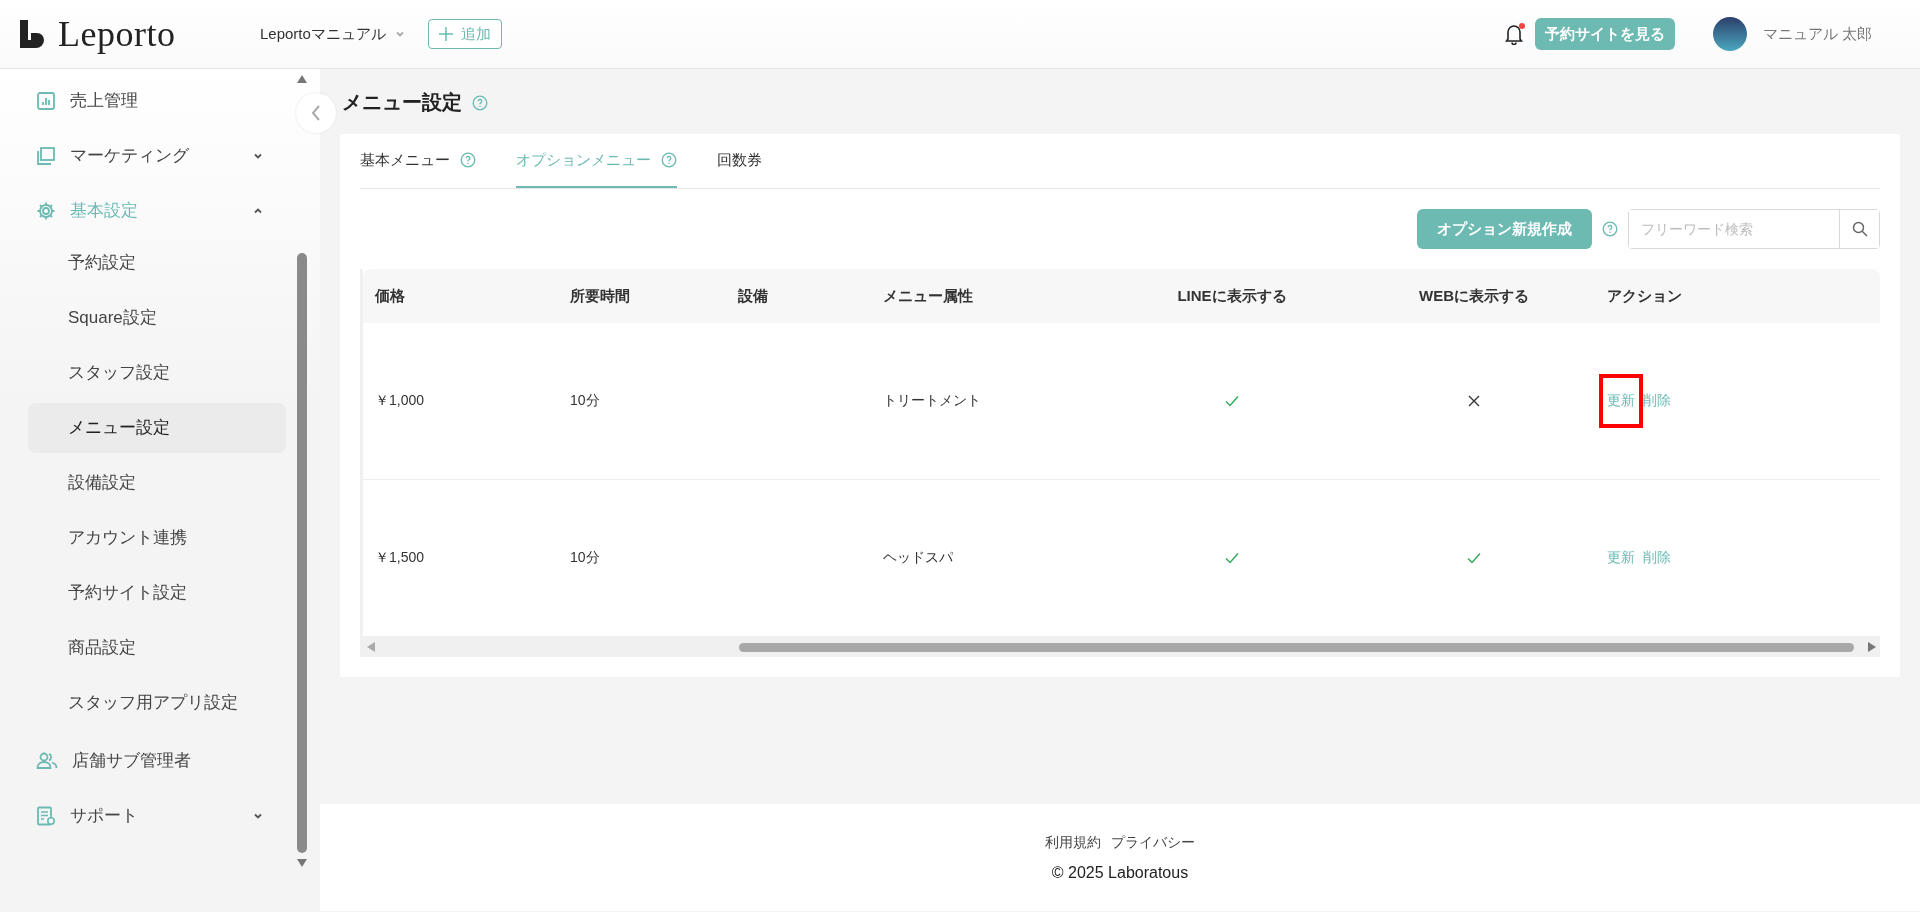 Image resolution: width=1920 pixels, height=912 pixels. I want to click on scroll-right-icon, so click(1872, 647).